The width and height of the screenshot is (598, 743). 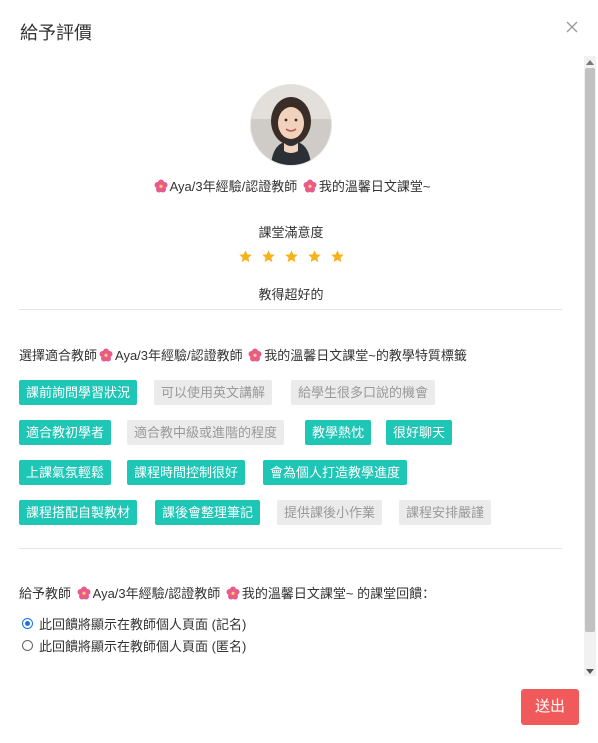 What do you see at coordinates (550, 707) in the screenshot?
I see `submit-button: 送出` at bounding box center [550, 707].